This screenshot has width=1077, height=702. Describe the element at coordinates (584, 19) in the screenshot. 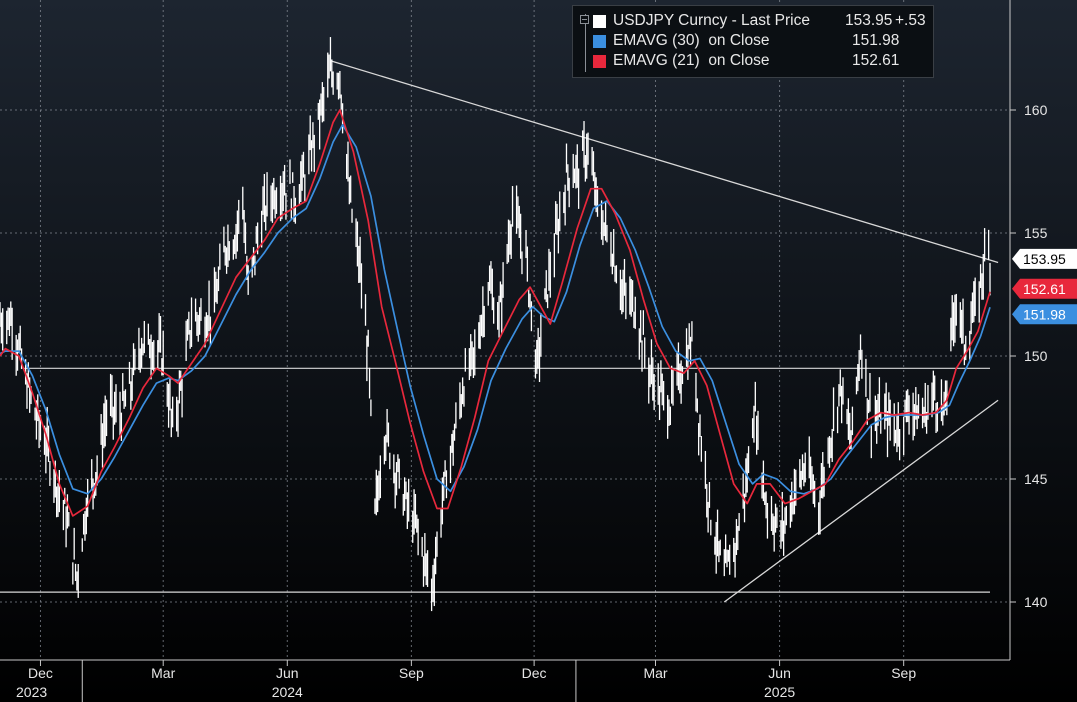

I see `legend-collapse-icon` at that location.